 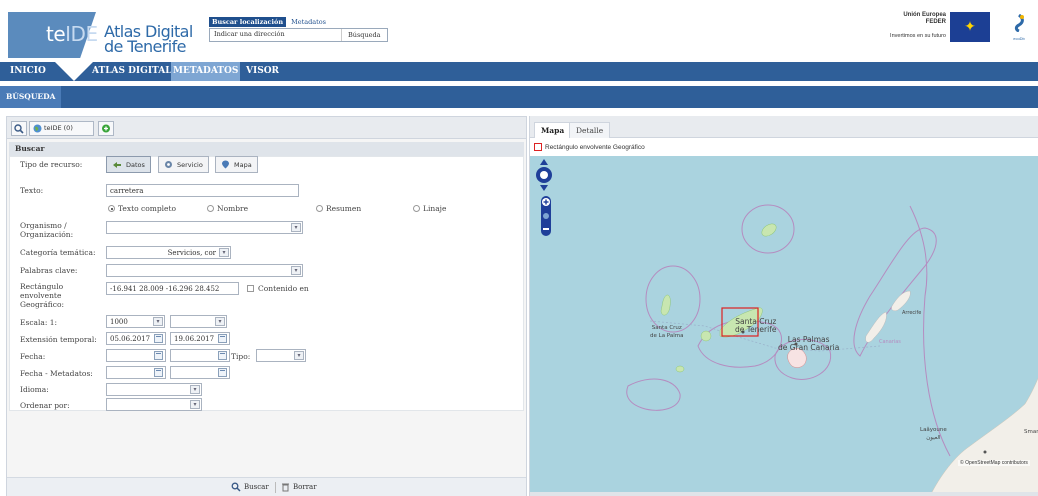 I want to click on borrar-button: Borrar, so click(x=299, y=487).